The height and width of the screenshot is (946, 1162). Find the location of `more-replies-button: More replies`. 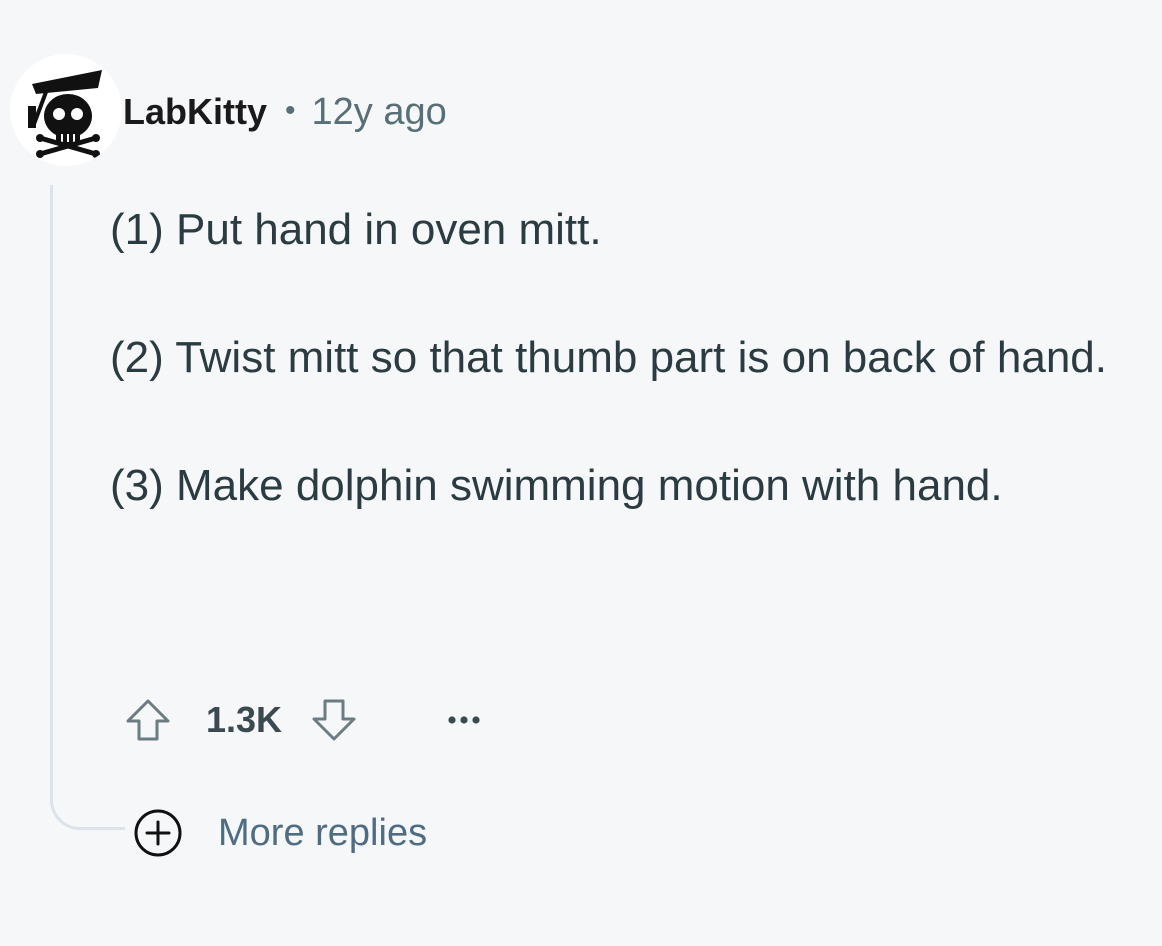

more-replies-button: More replies is located at coordinates (279, 833).